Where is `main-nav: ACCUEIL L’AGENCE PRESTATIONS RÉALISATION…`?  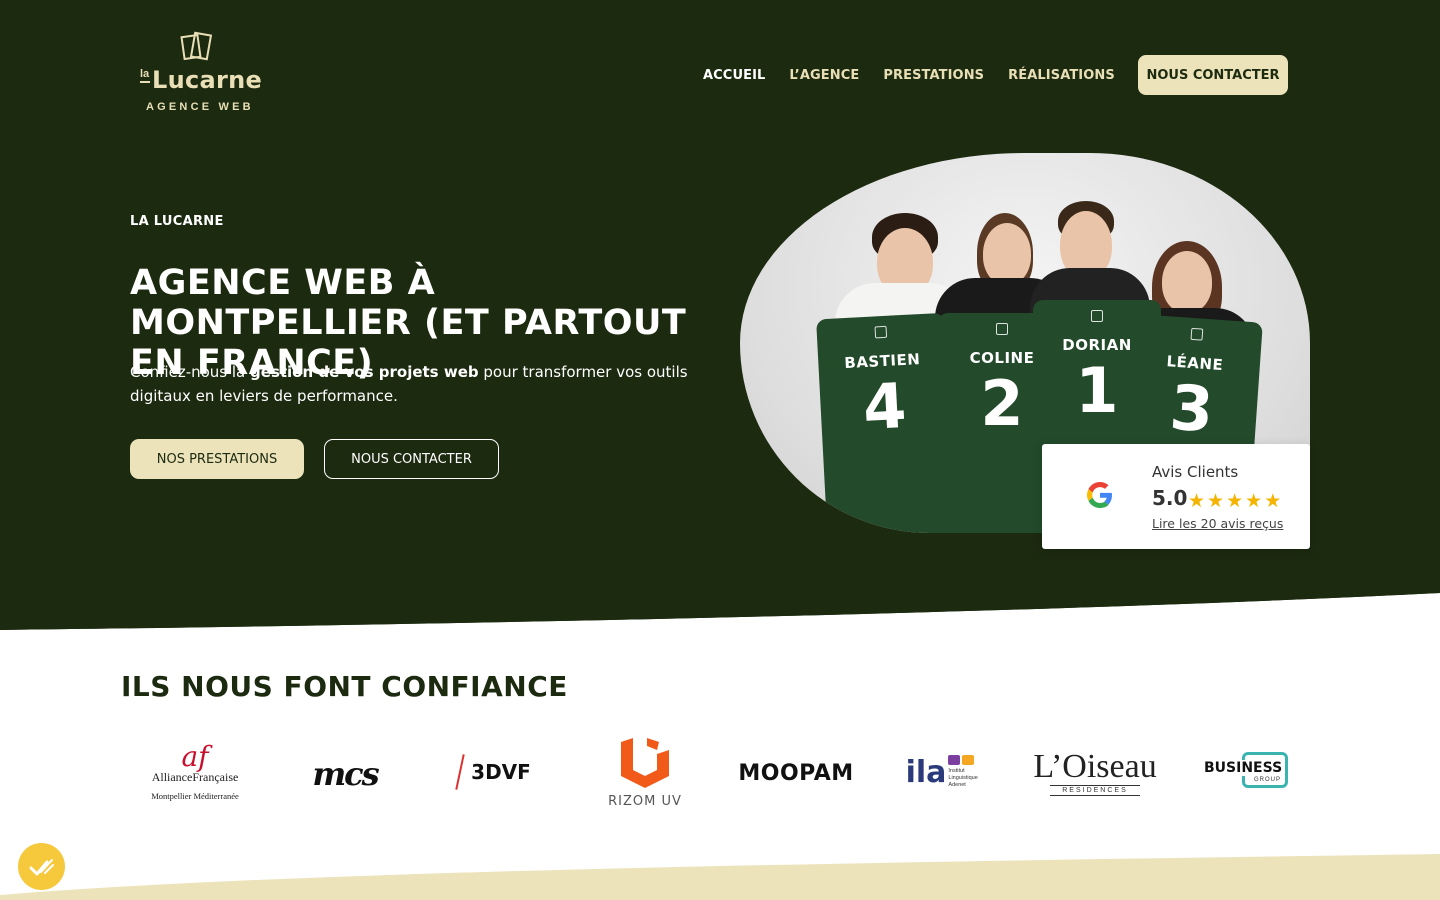 main-nav: ACCUEIL L’AGENCE PRESTATIONS RÉALISATION… is located at coordinates (909, 75).